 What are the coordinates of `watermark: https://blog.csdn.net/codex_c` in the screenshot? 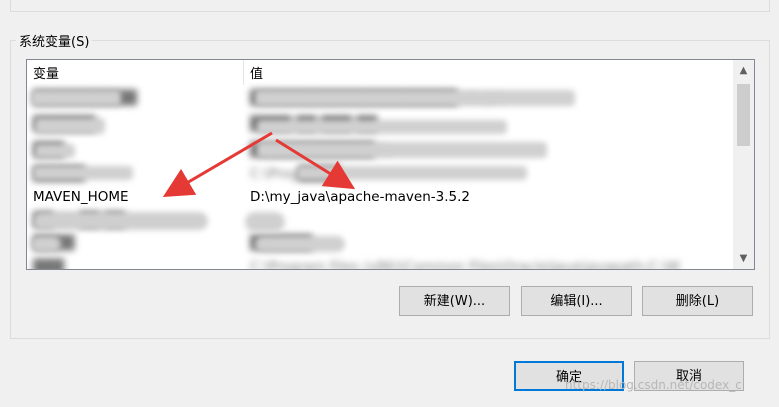 It's located at (653, 385).